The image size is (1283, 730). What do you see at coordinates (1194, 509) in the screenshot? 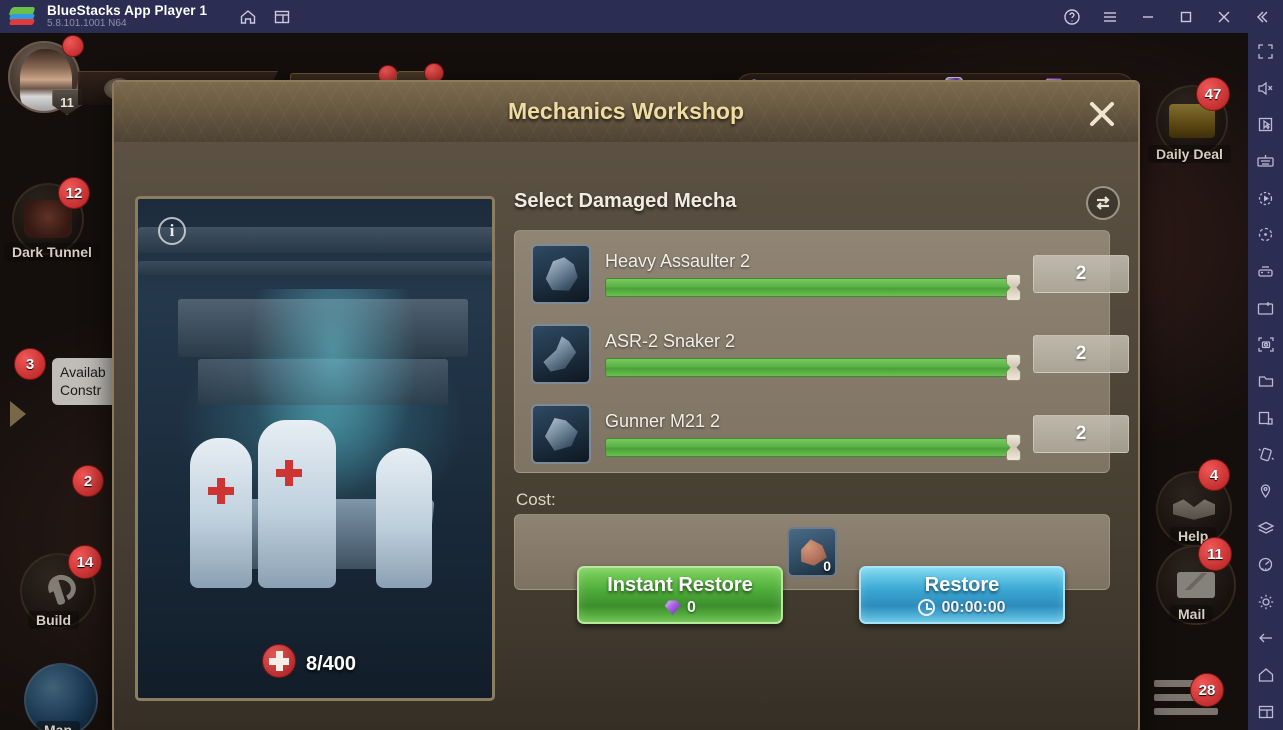
I see `handshake-icon` at bounding box center [1194, 509].